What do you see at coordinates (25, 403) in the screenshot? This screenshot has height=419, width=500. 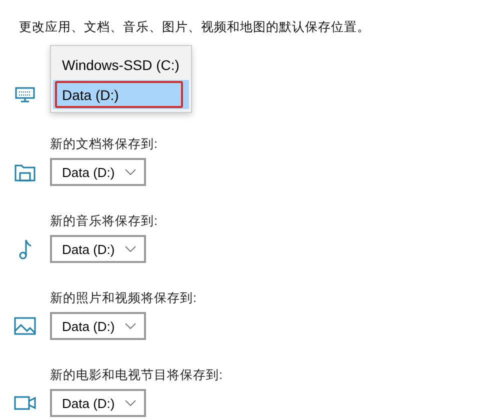 I see `video-camera-icon` at bounding box center [25, 403].